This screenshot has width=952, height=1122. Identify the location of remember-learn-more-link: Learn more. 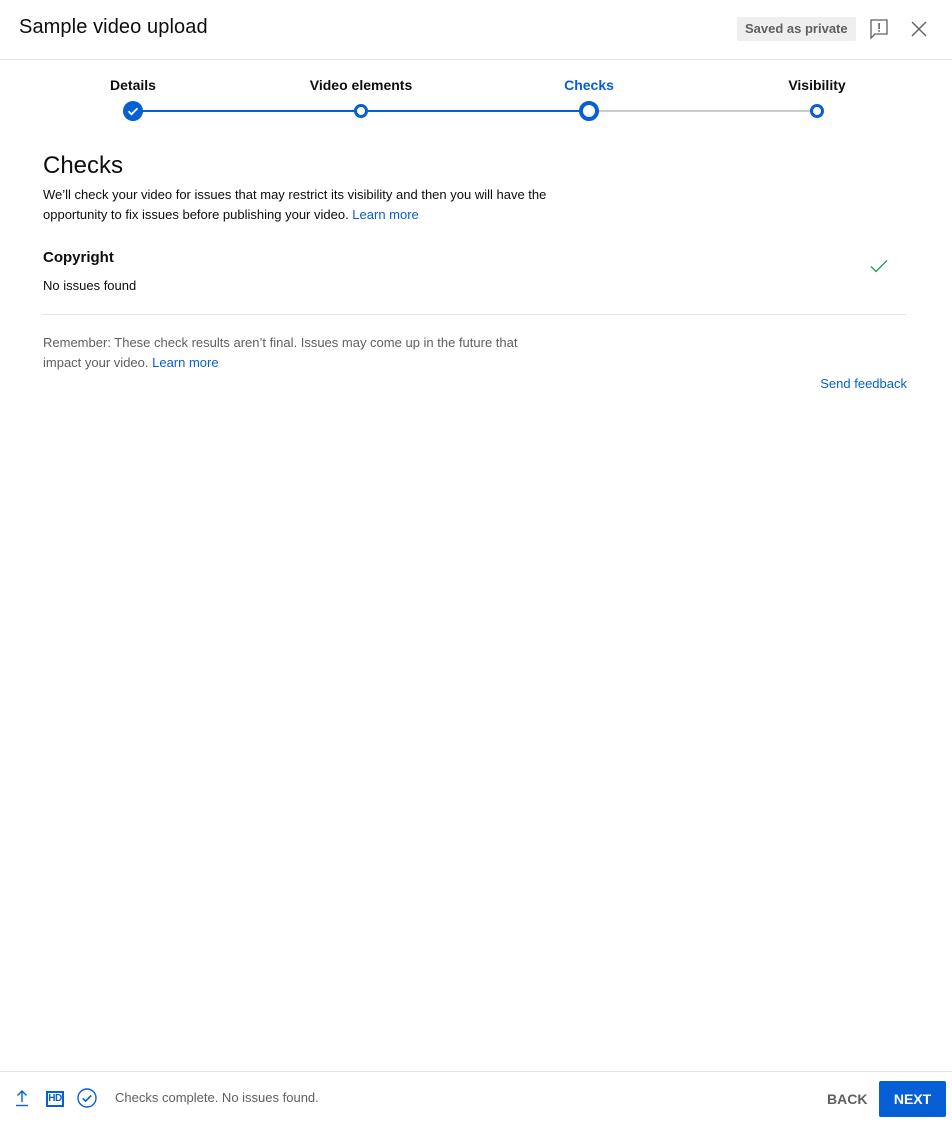
(185, 362).